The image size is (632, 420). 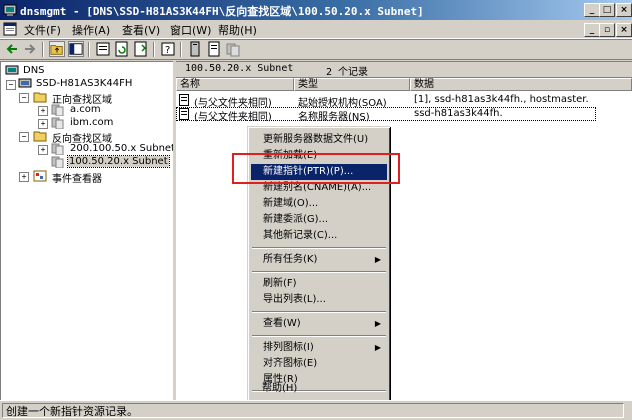 What do you see at coordinates (319, 260) in the screenshot?
I see `menu-item-all-tasks: 所有任务(K) ▶` at bounding box center [319, 260].